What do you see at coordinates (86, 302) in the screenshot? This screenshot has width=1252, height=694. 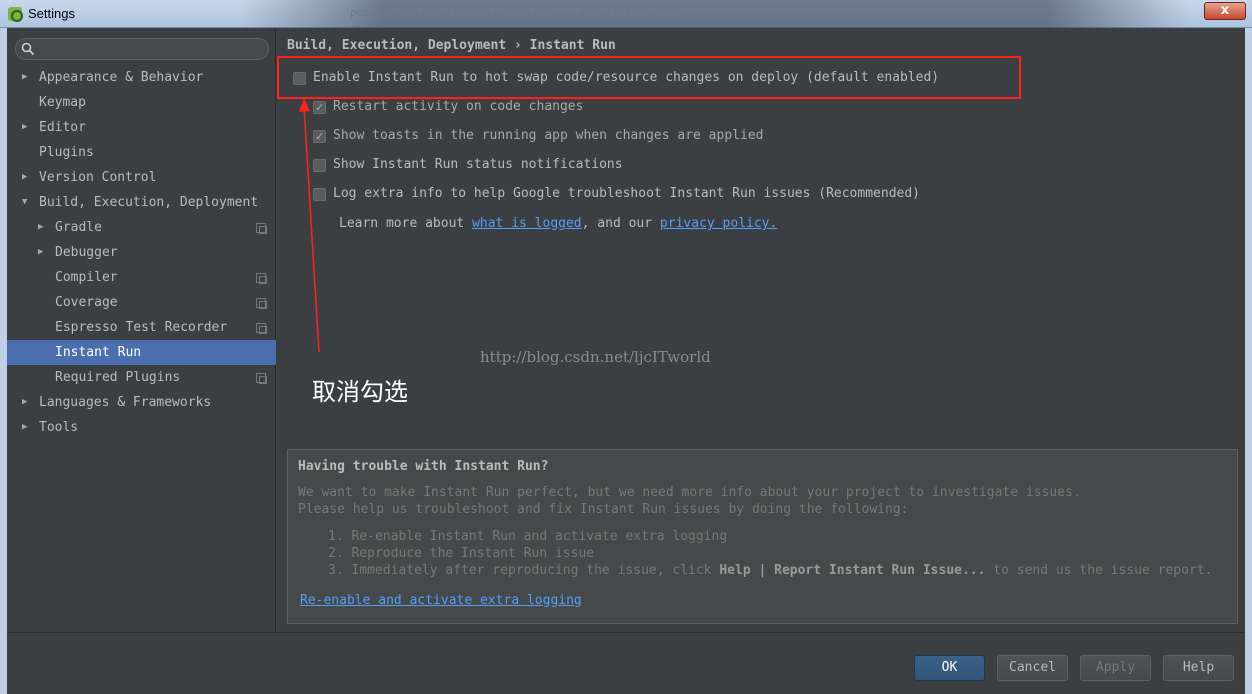 I see `sidebar-item-label: Coverage` at bounding box center [86, 302].